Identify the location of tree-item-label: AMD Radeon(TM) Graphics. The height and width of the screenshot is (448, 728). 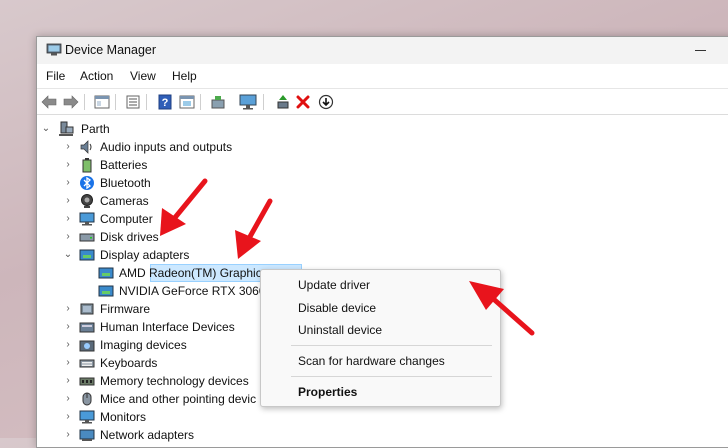
(193, 273).